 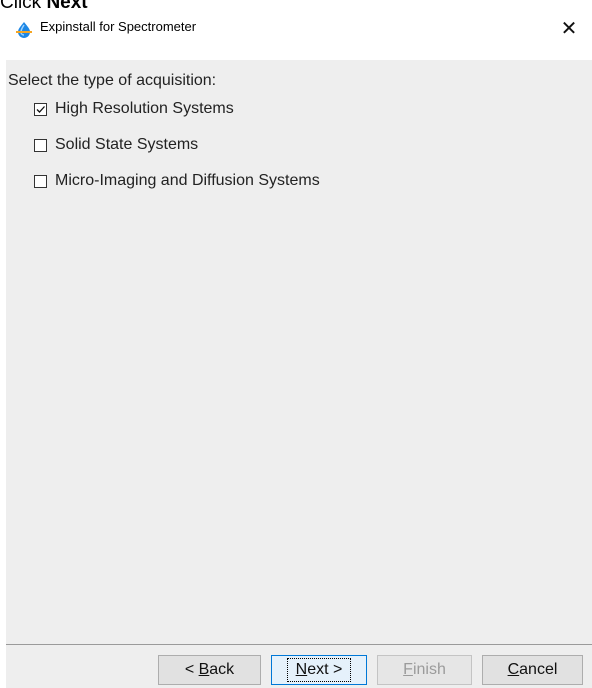 What do you see at coordinates (40, 145) in the screenshot?
I see `checkbox-solid-state` at bounding box center [40, 145].